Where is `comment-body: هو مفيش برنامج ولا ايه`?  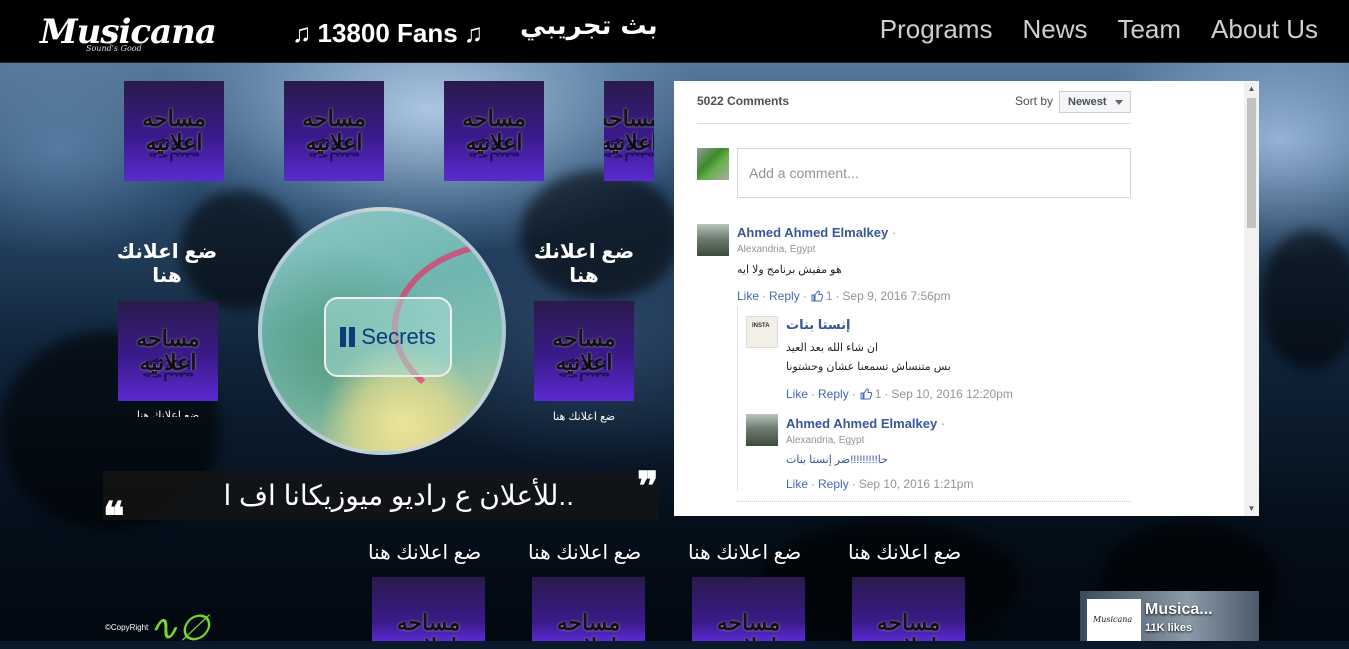 comment-body: هو مفيش برنامج ولا ايه is located at coordinates (789, 270).